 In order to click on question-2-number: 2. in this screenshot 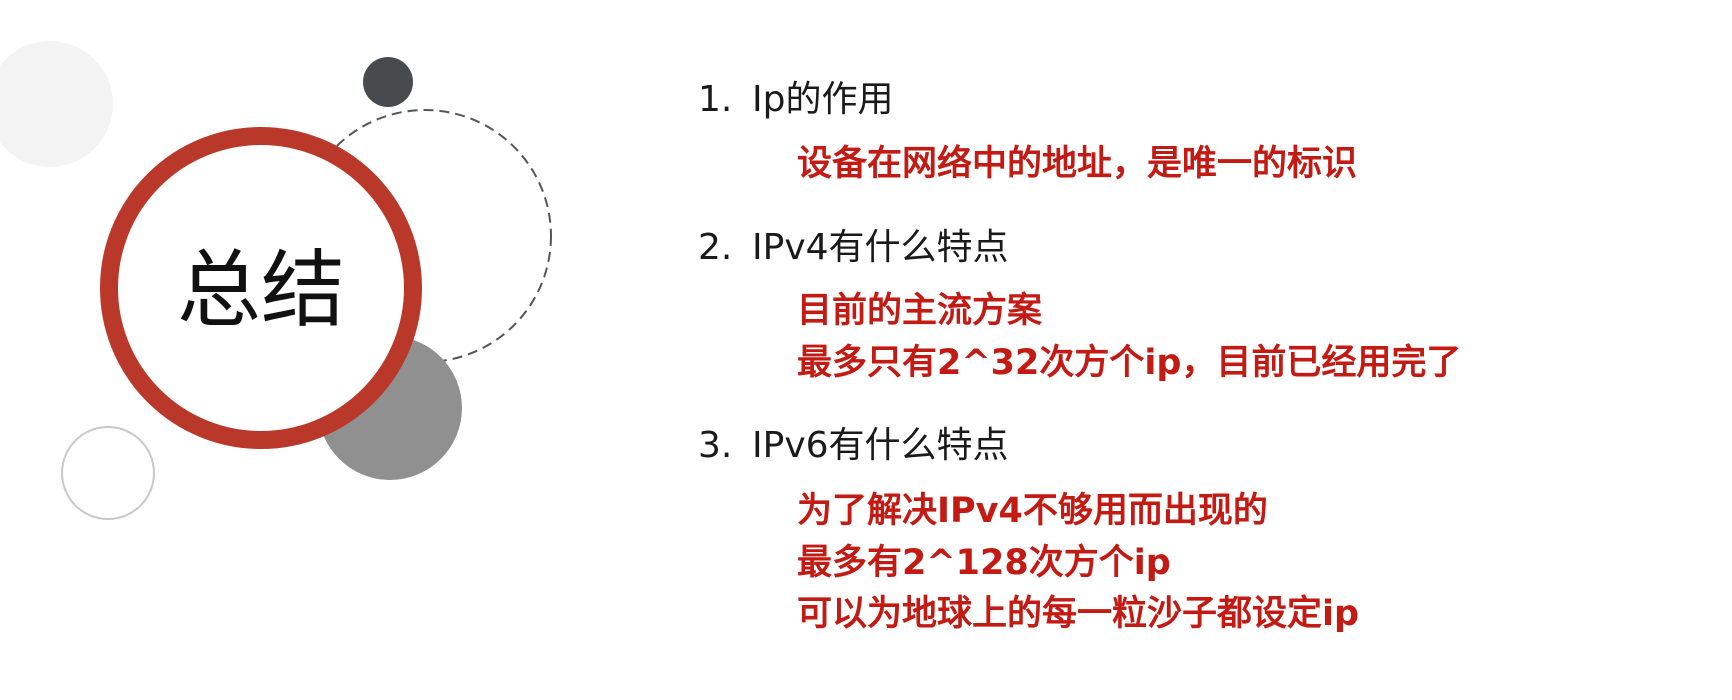, I will do `click(715, 247)`.